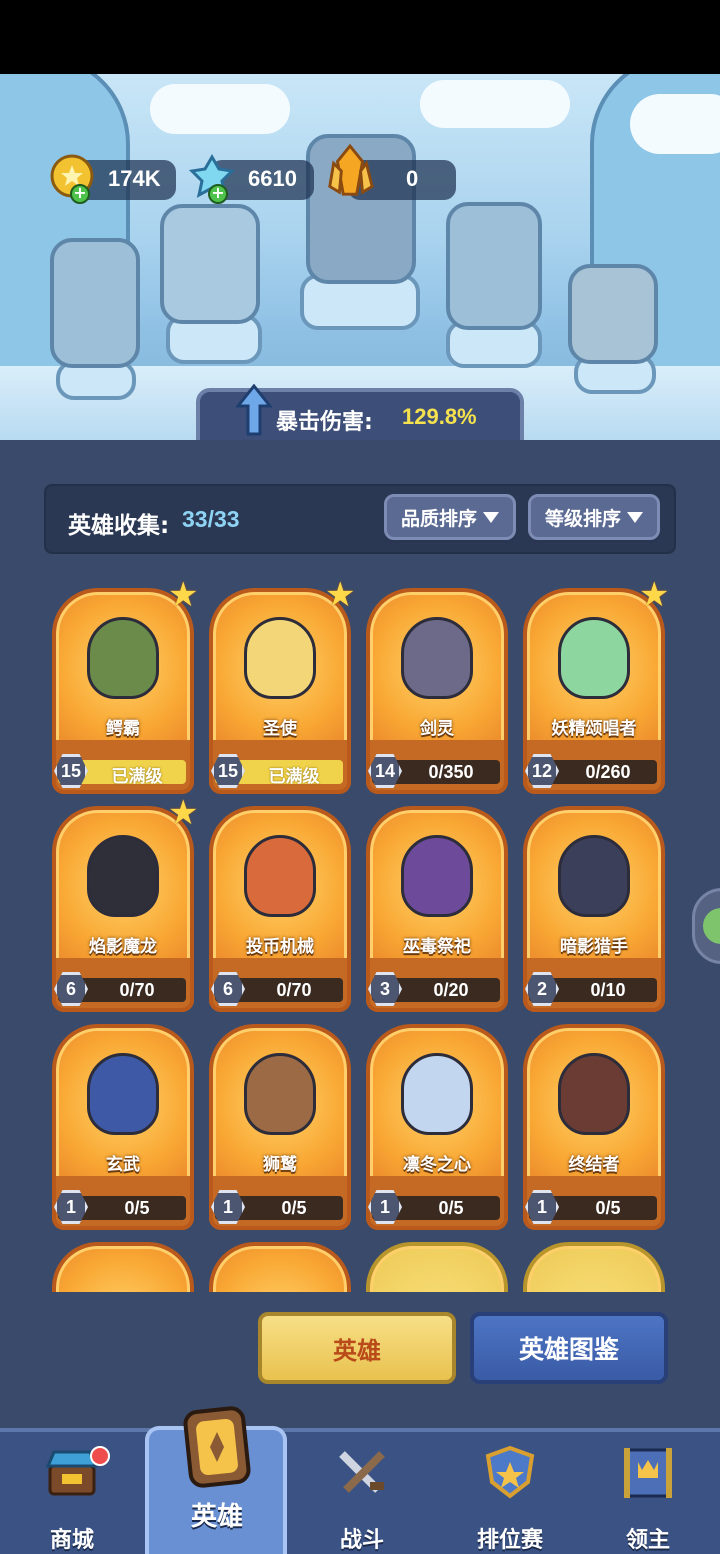  What do you see at coordinates (438, 518) in the screenshot?
I see `quality-sort-label: 品质排序` at bounding box center [438, 518].